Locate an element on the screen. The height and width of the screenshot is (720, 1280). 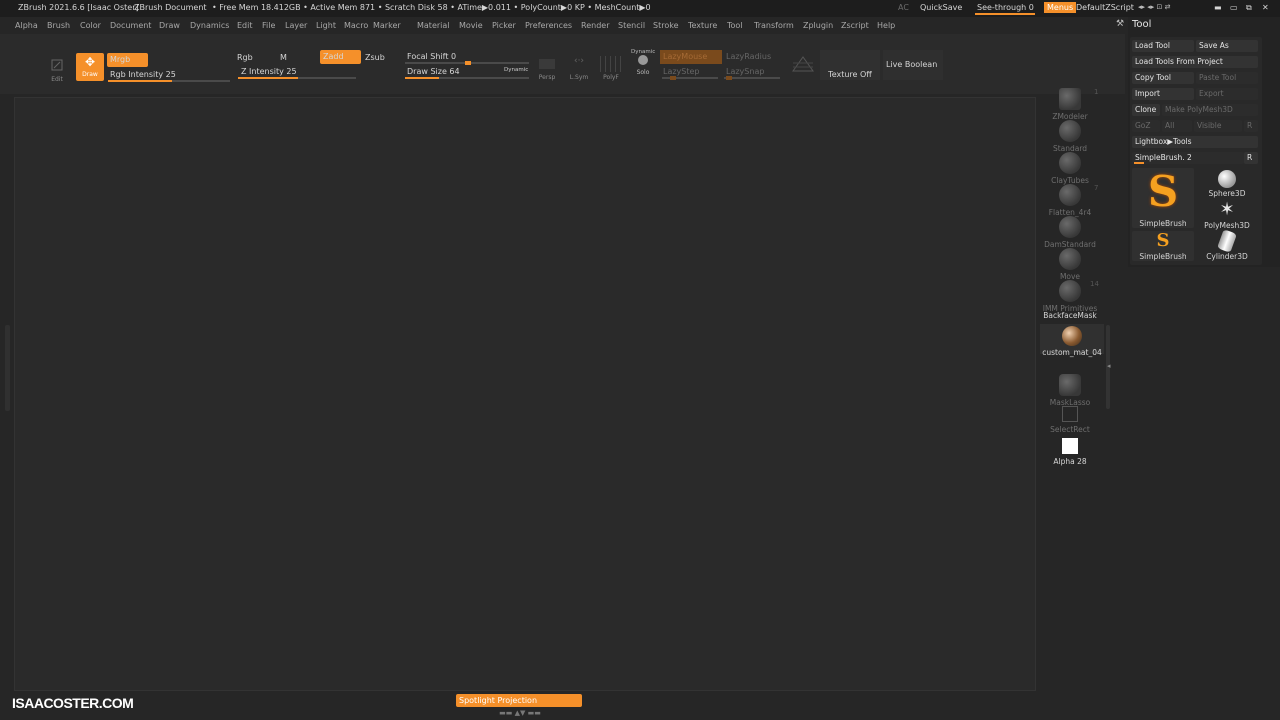
all-button: All is located at coordinates (1177, 126).